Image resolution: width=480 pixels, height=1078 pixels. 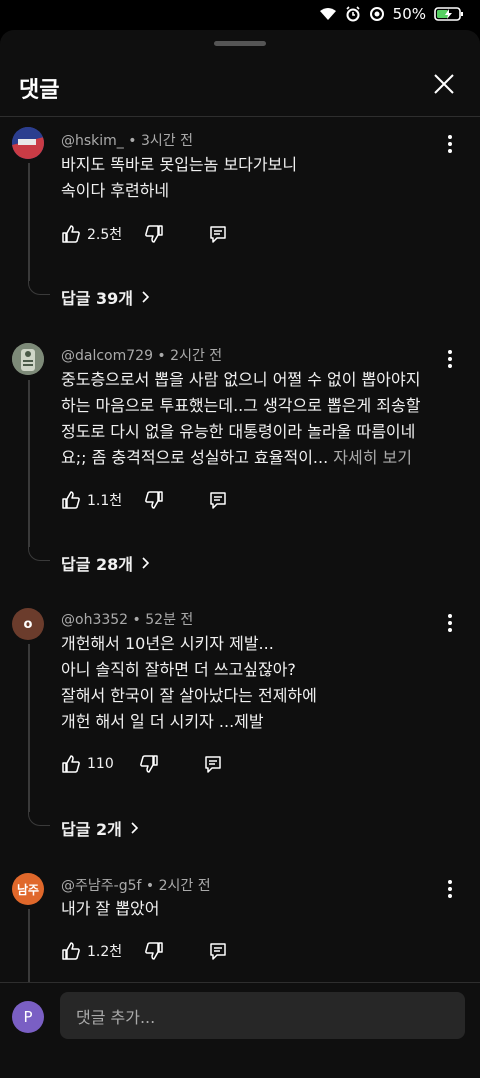 What do you see at coordinates (372, 457) in the screenshot?
I see `read-more-link: 자세히 보기` at bounding box center [372, 457].